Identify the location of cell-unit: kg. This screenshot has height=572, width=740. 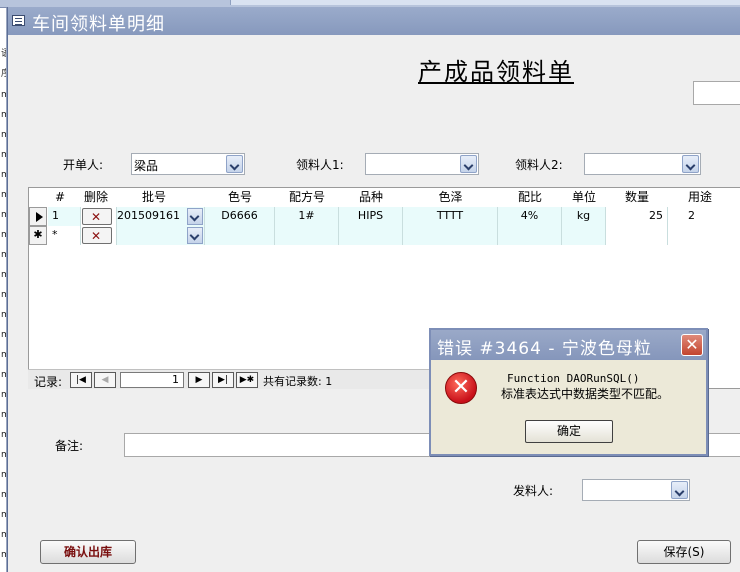
(584, 216).